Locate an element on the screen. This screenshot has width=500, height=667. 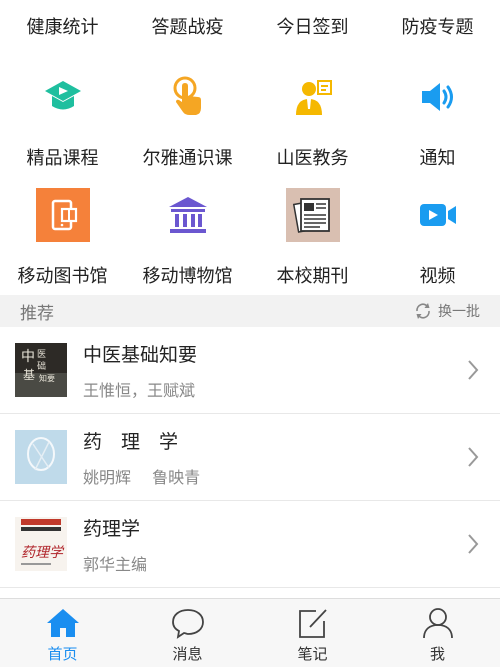
book-authors: 郭华主编 is located at coordinates (115, 564).